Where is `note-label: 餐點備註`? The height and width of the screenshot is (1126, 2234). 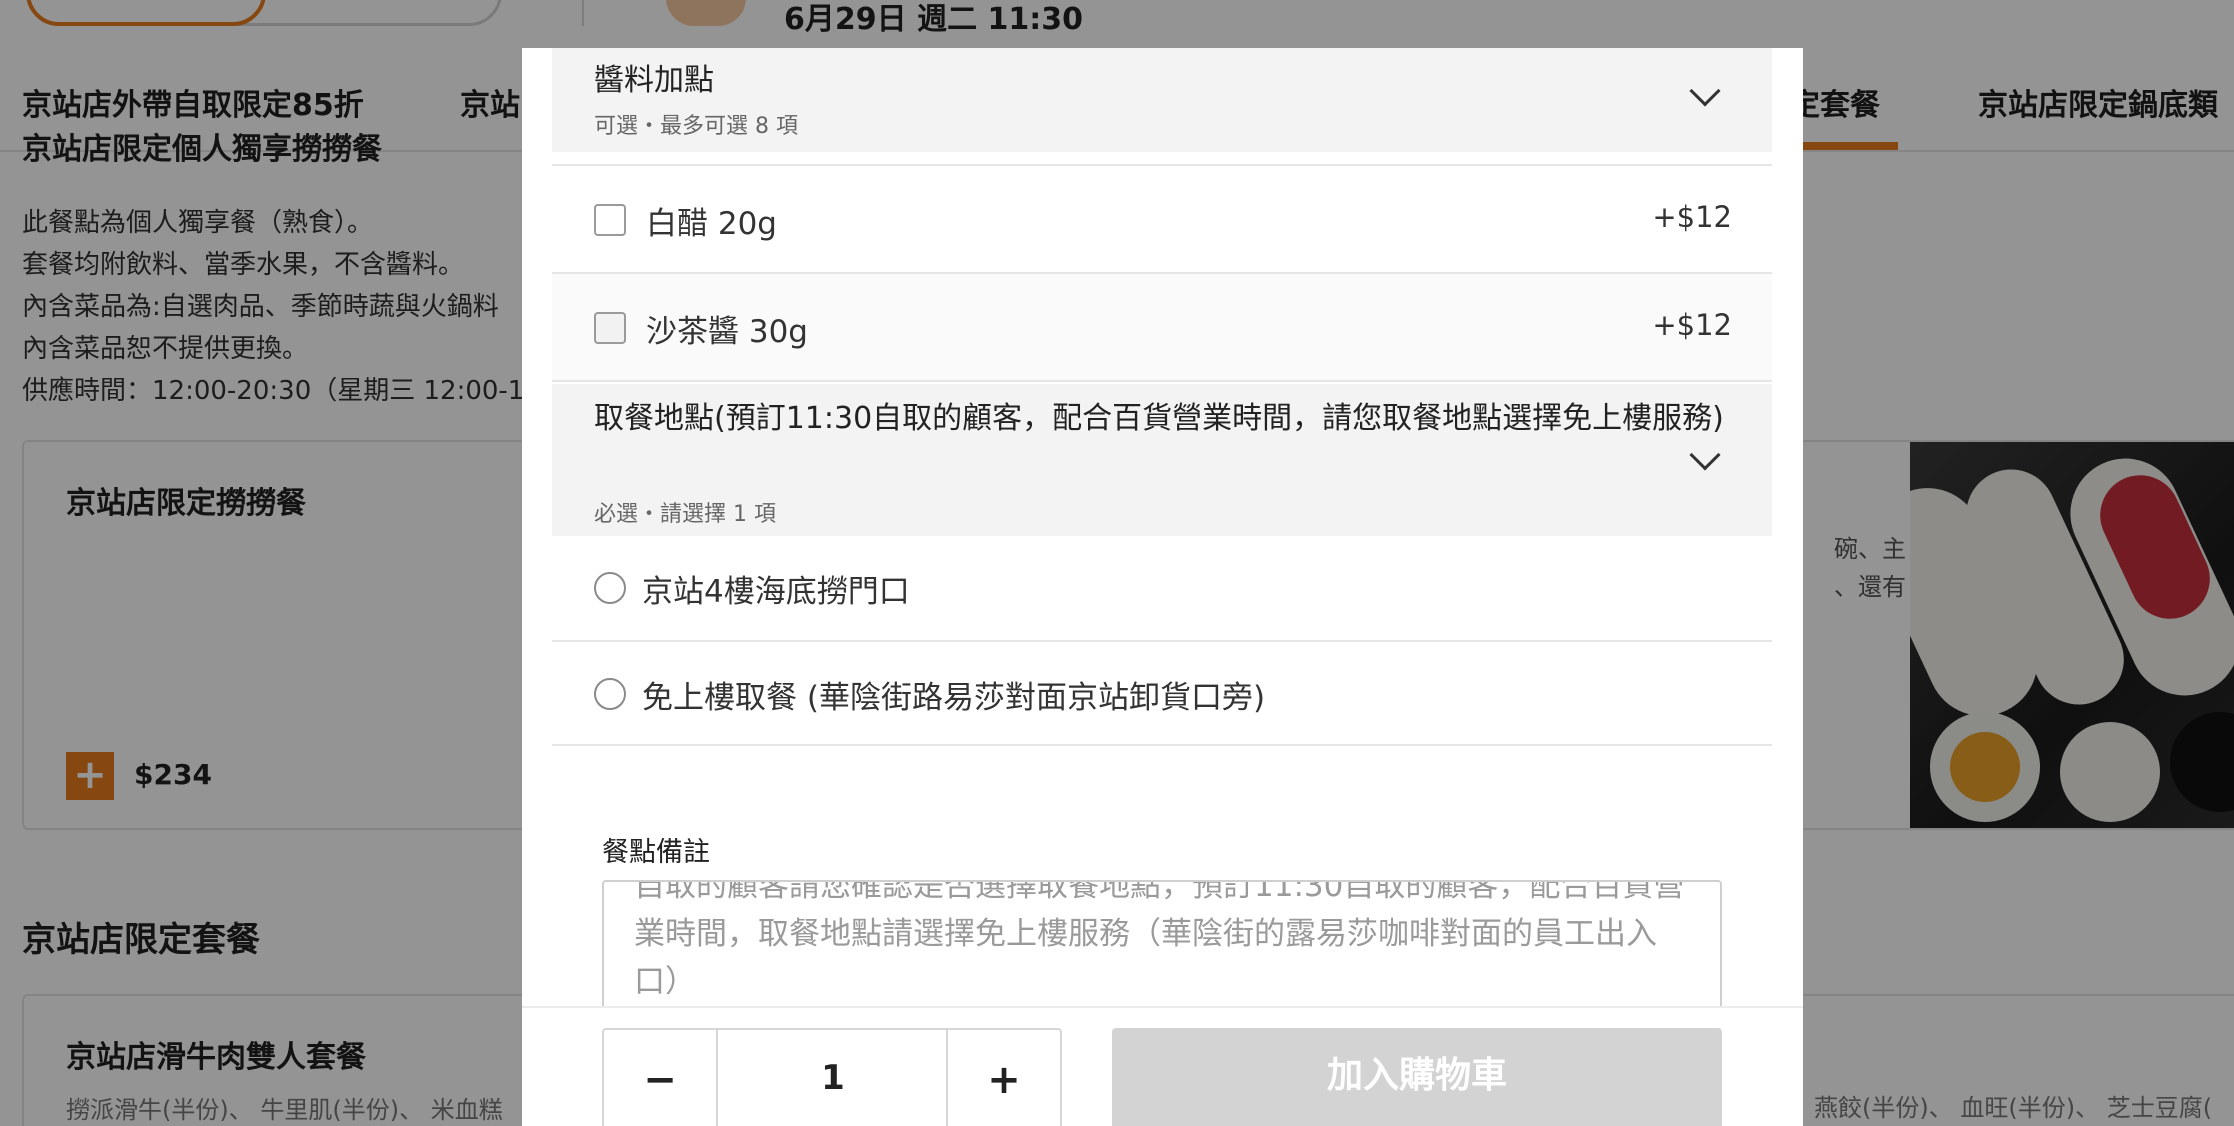
note-label: 餐點備註 is located at coordinates (656, 852).